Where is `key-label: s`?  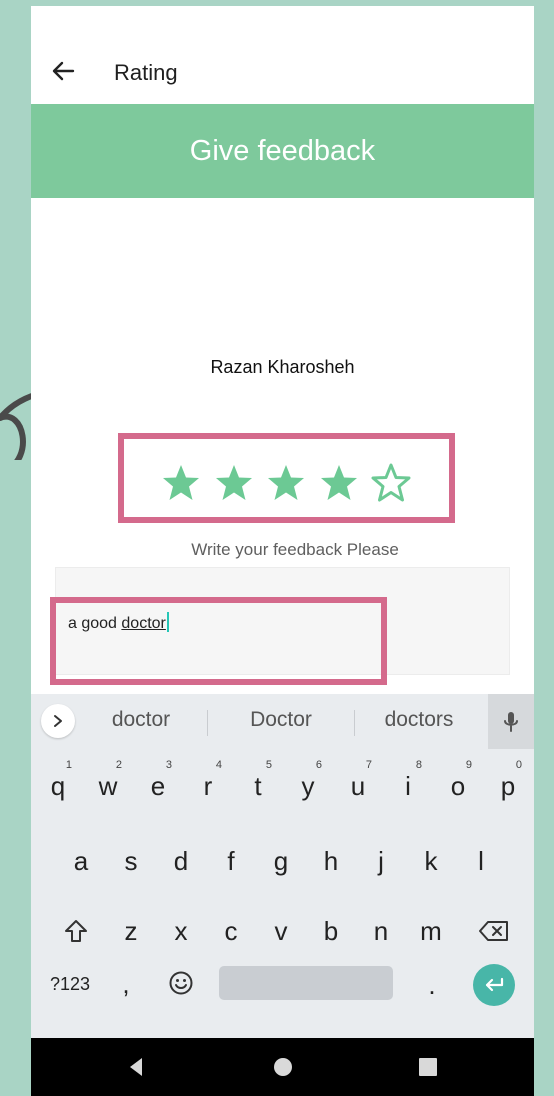
key-label: s is located at coordinates (131, 861).